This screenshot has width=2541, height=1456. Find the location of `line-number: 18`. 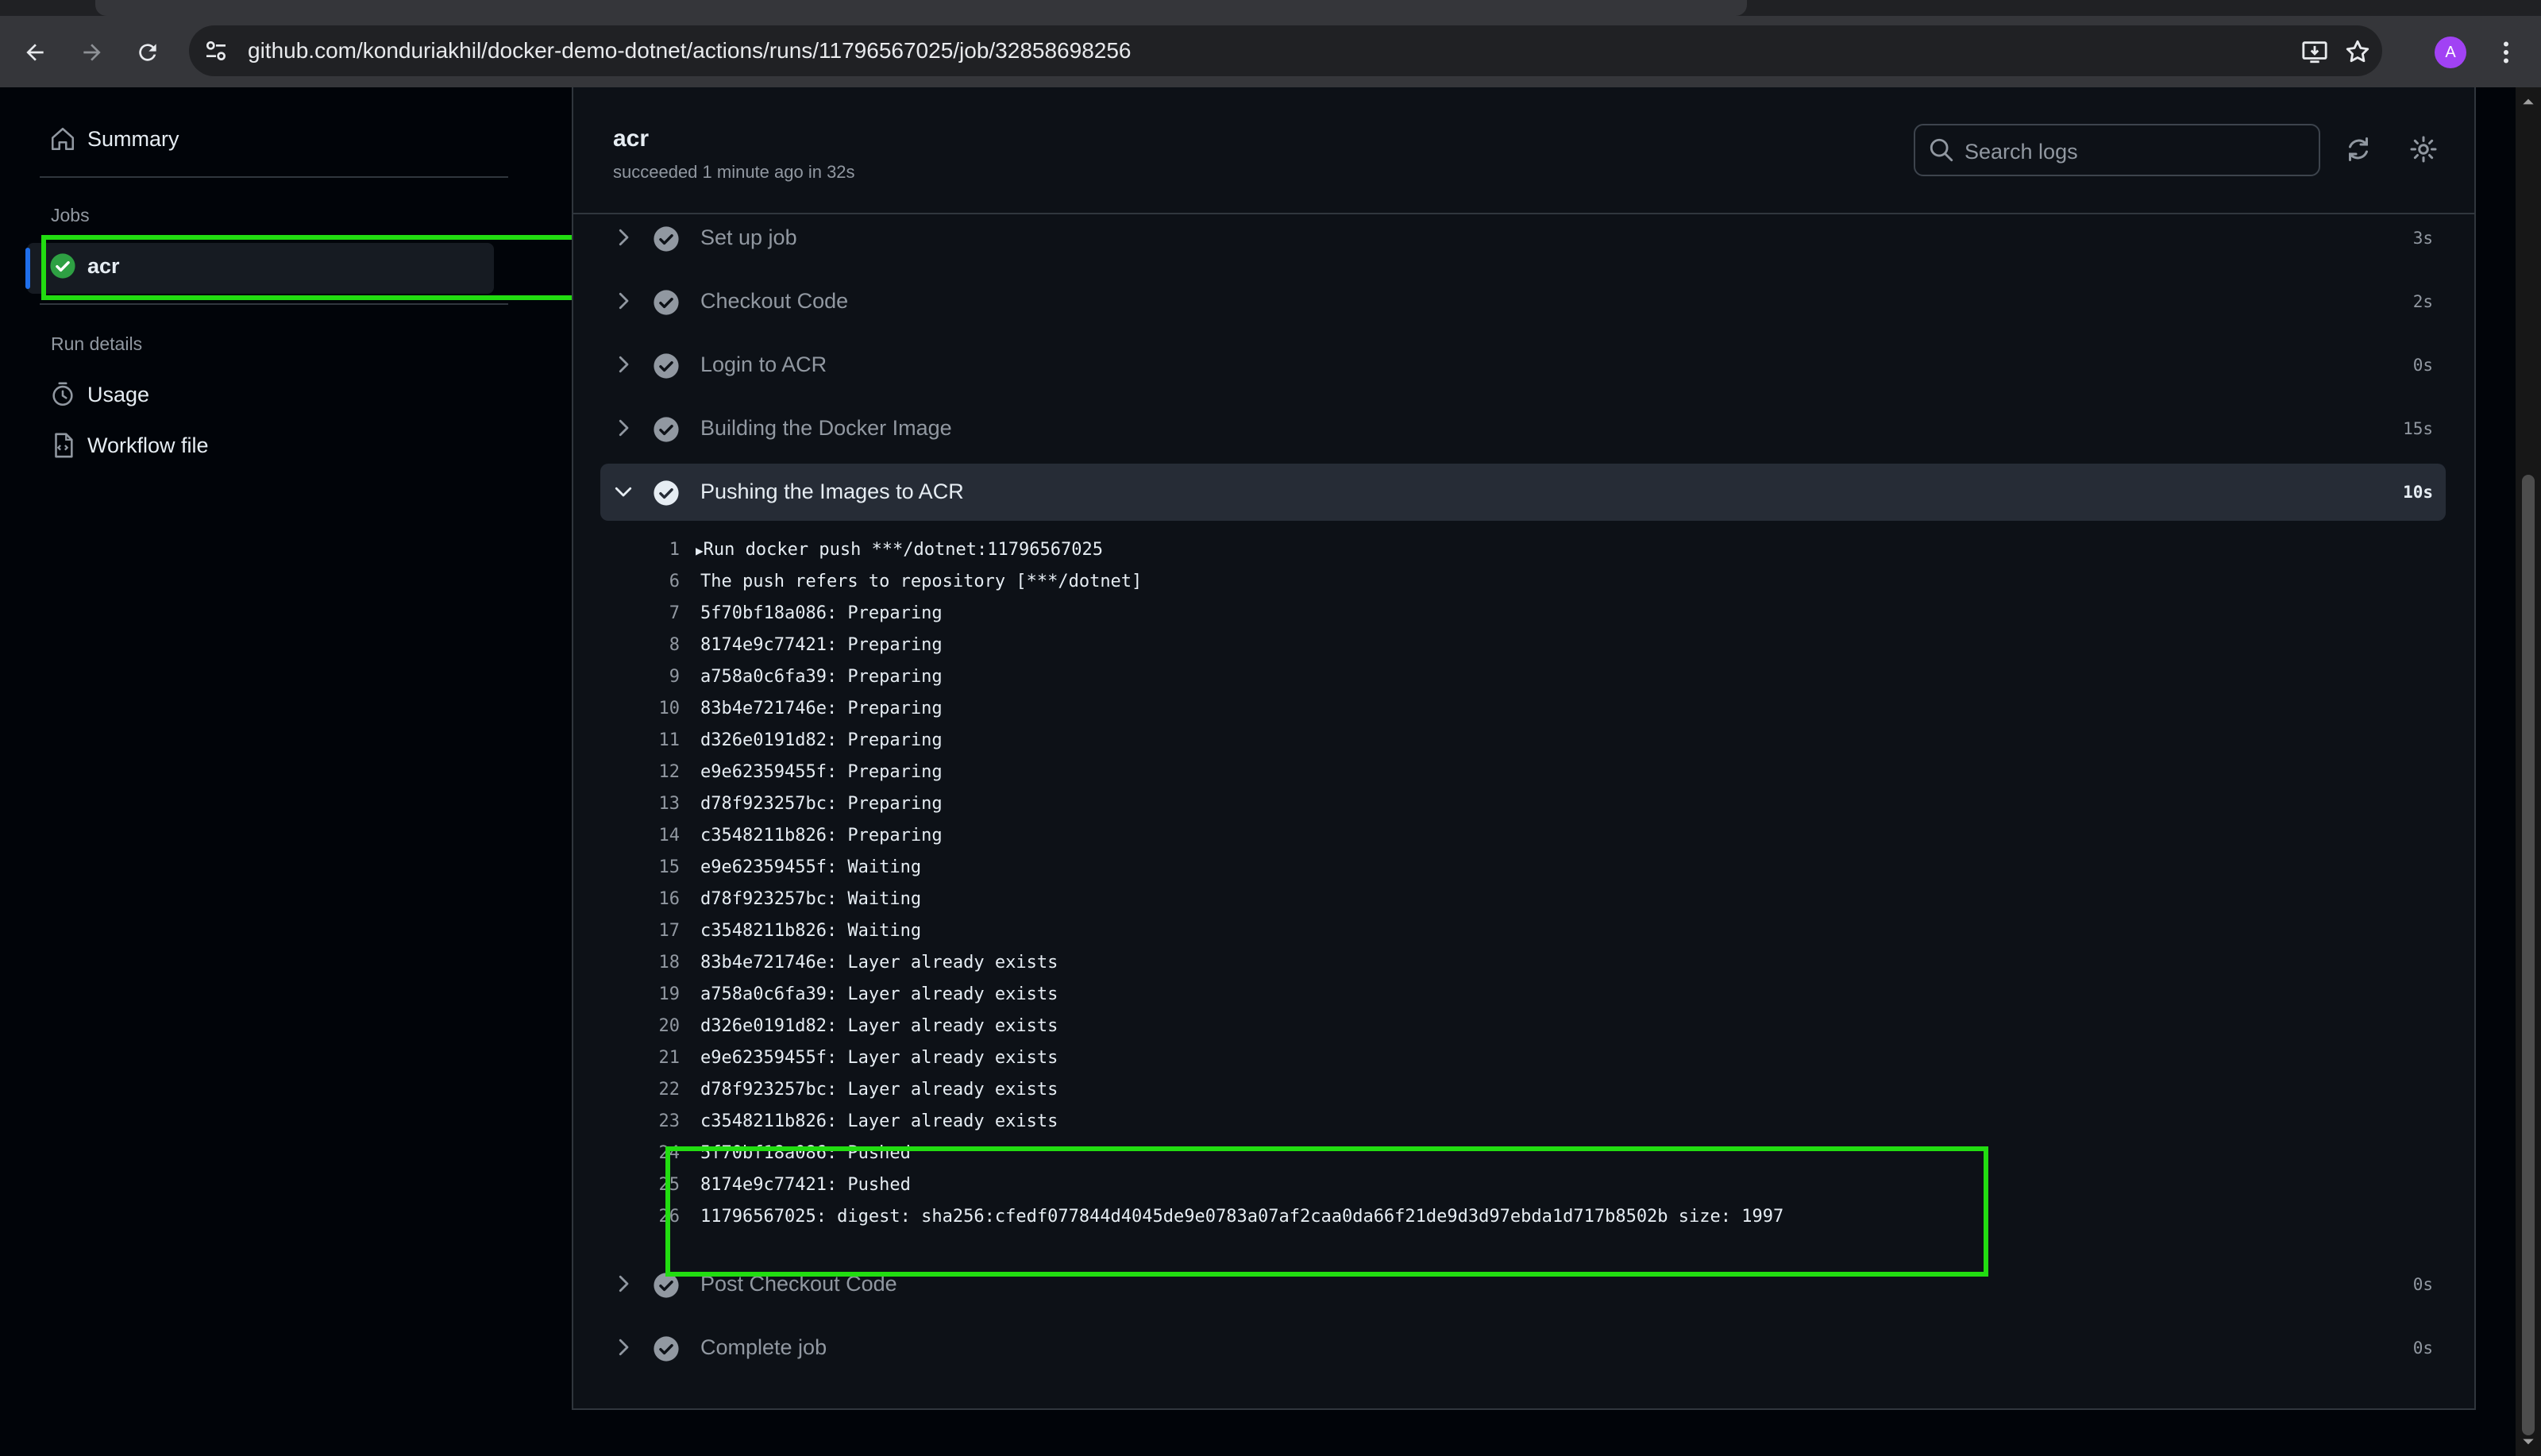

line-number: 18 is located at coordinates (640, 963).